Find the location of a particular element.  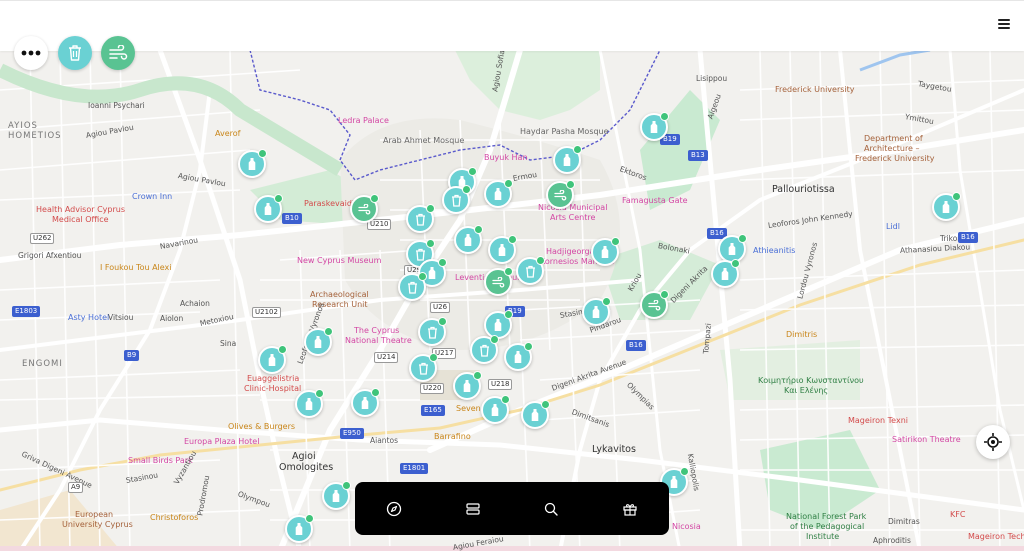

place-label: Dimitris is located at coordinates (801, 335).